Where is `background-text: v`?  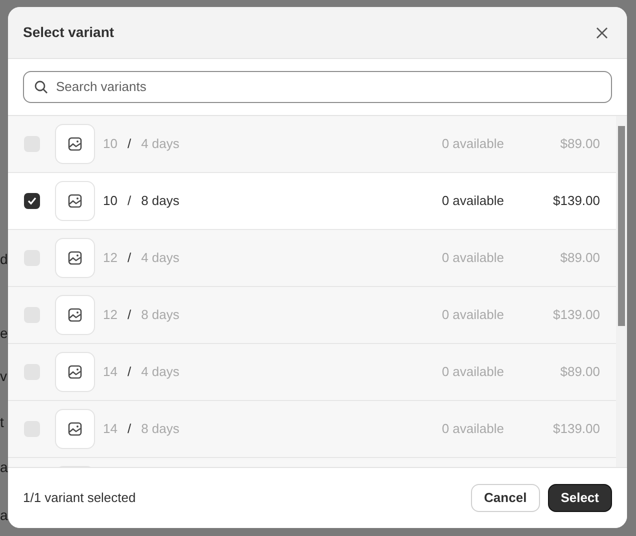
background-text: v is located at coordinates (3, 376).